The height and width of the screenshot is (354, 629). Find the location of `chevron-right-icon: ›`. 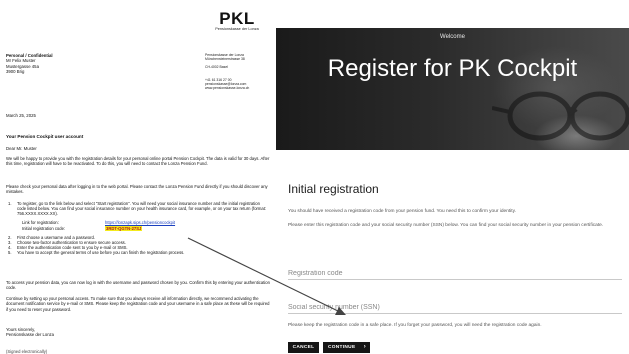

chevron-right-icon: › is located at coordinates (364, 347).